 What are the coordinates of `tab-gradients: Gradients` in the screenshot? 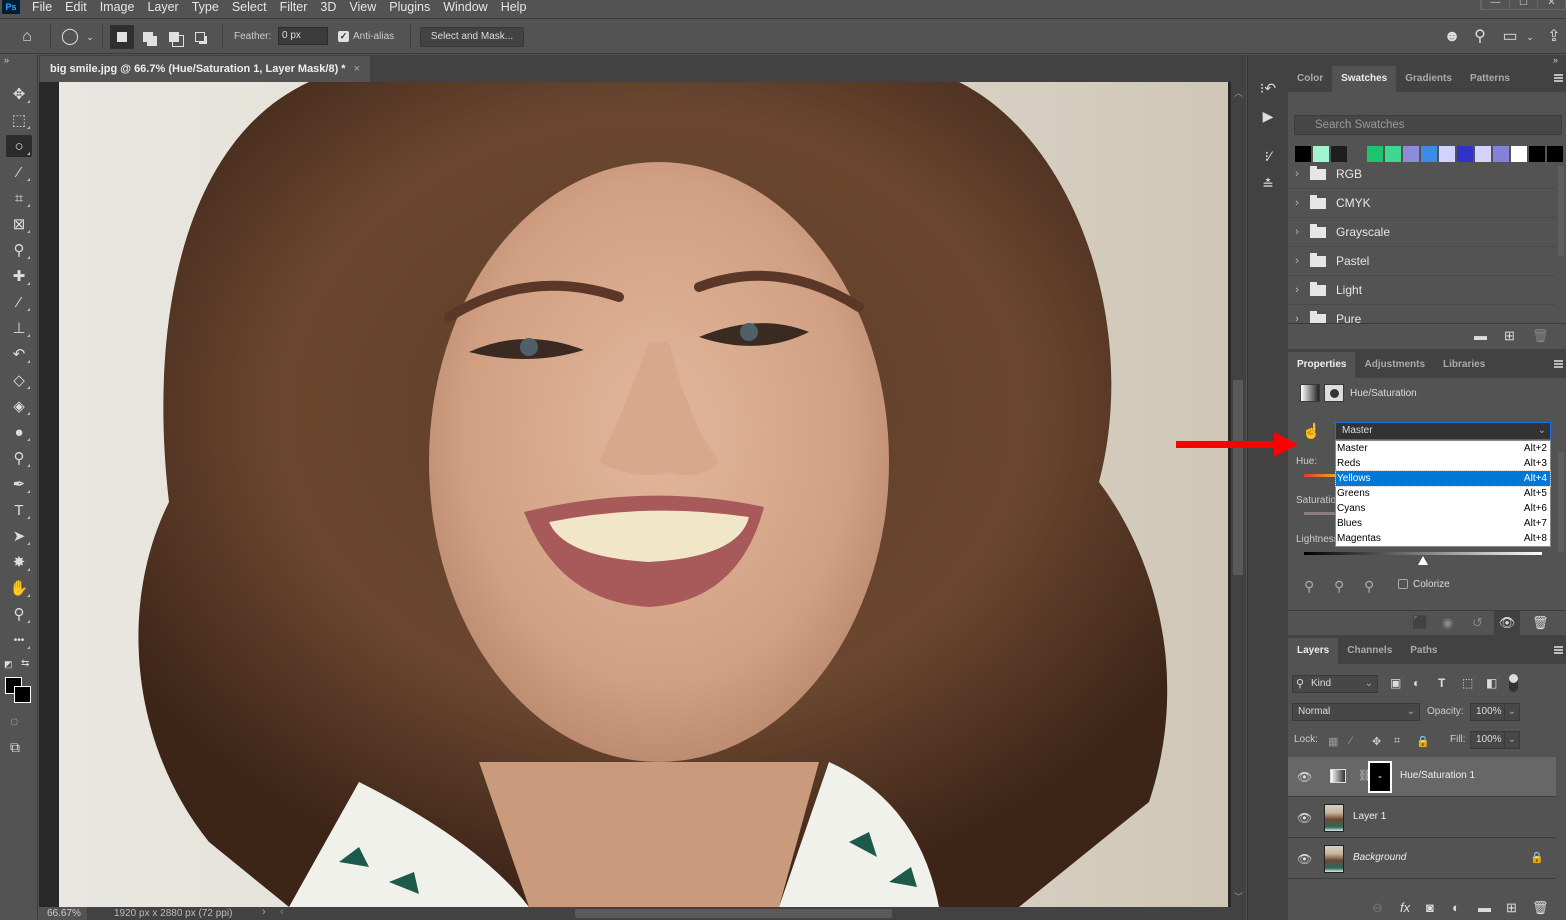 It's located at (1428, 79).